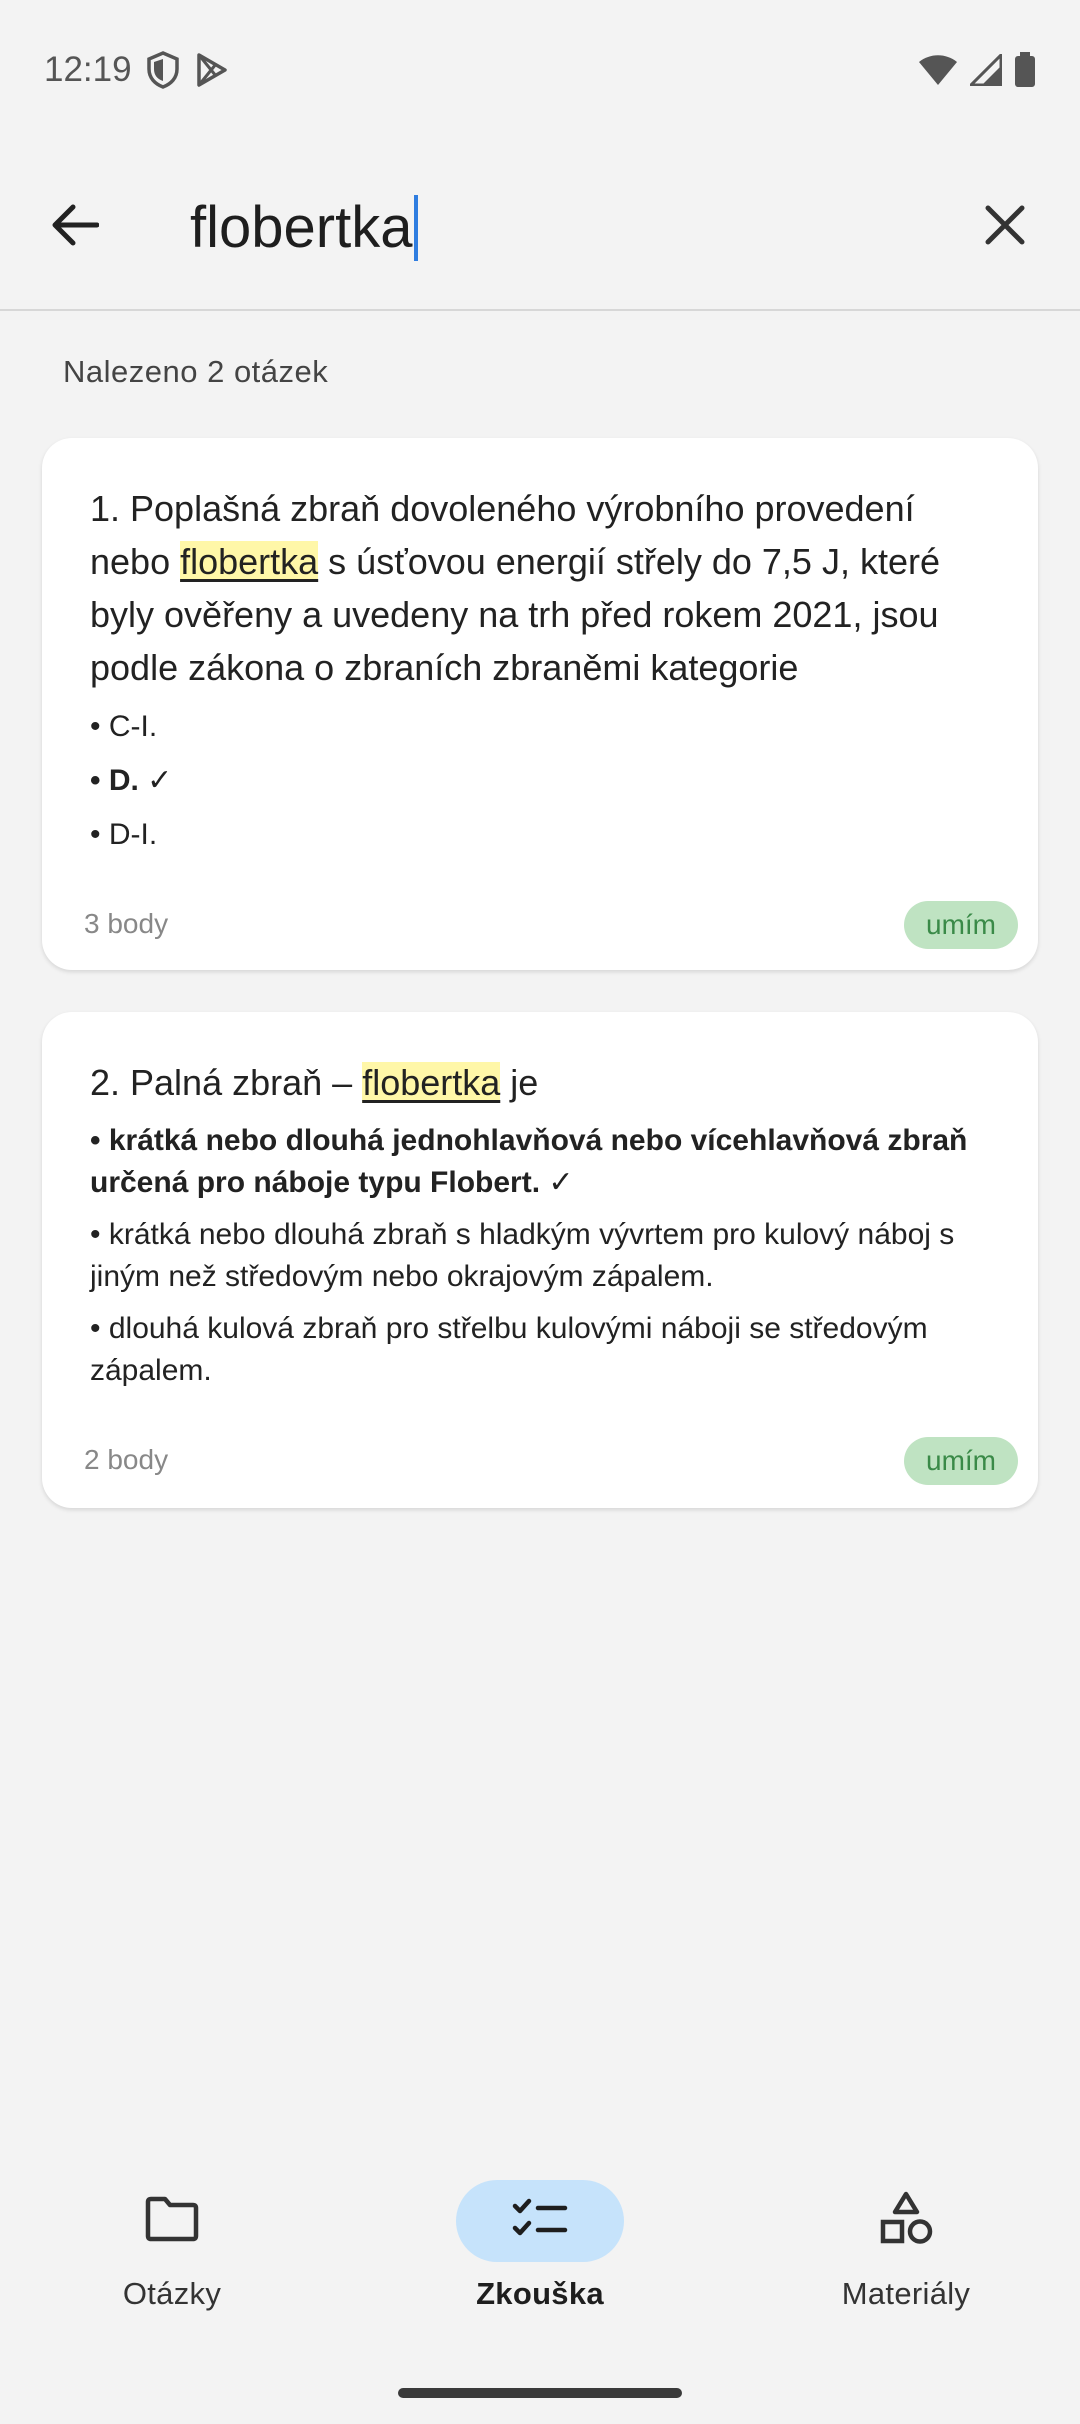 The width and height of the screenshot is (1080, 2424). I want to click on answer-option-correct: • D. ✓, so click(131, 780).